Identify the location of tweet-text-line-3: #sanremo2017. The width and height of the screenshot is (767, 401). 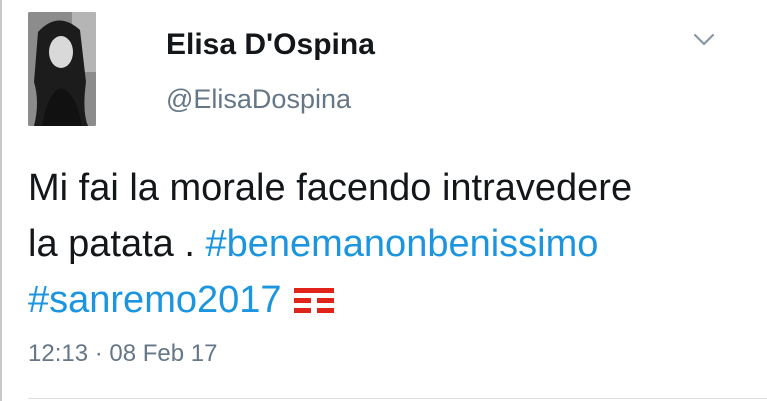
(388, 302).